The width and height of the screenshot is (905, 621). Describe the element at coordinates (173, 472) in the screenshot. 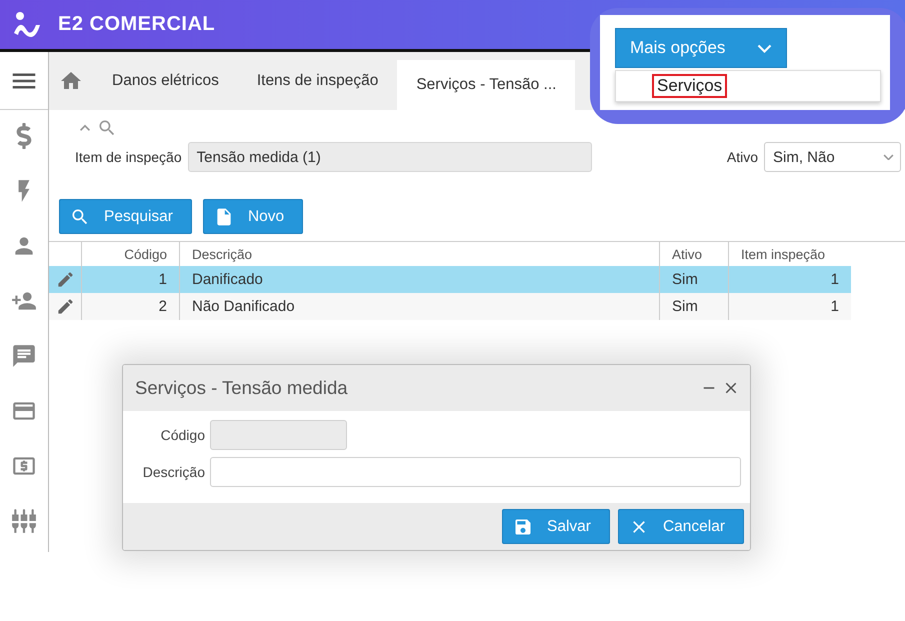

I see `field-label: Descrição` at that location.